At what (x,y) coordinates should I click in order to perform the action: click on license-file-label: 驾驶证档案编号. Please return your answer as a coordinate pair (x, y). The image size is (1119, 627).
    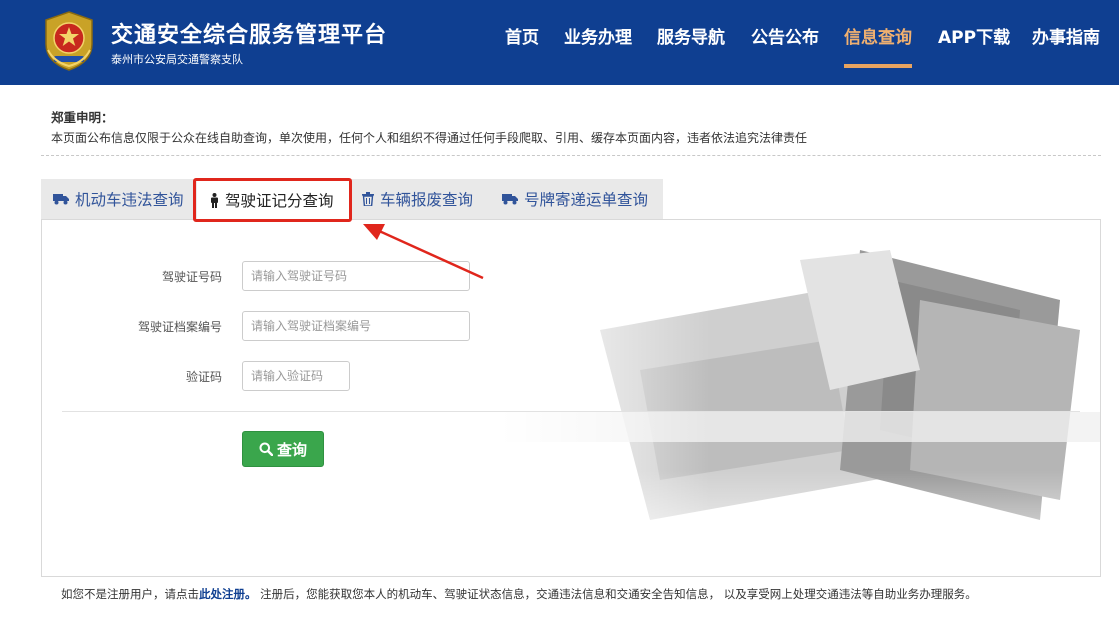
    Looking at the image, I should click on (179, 327).